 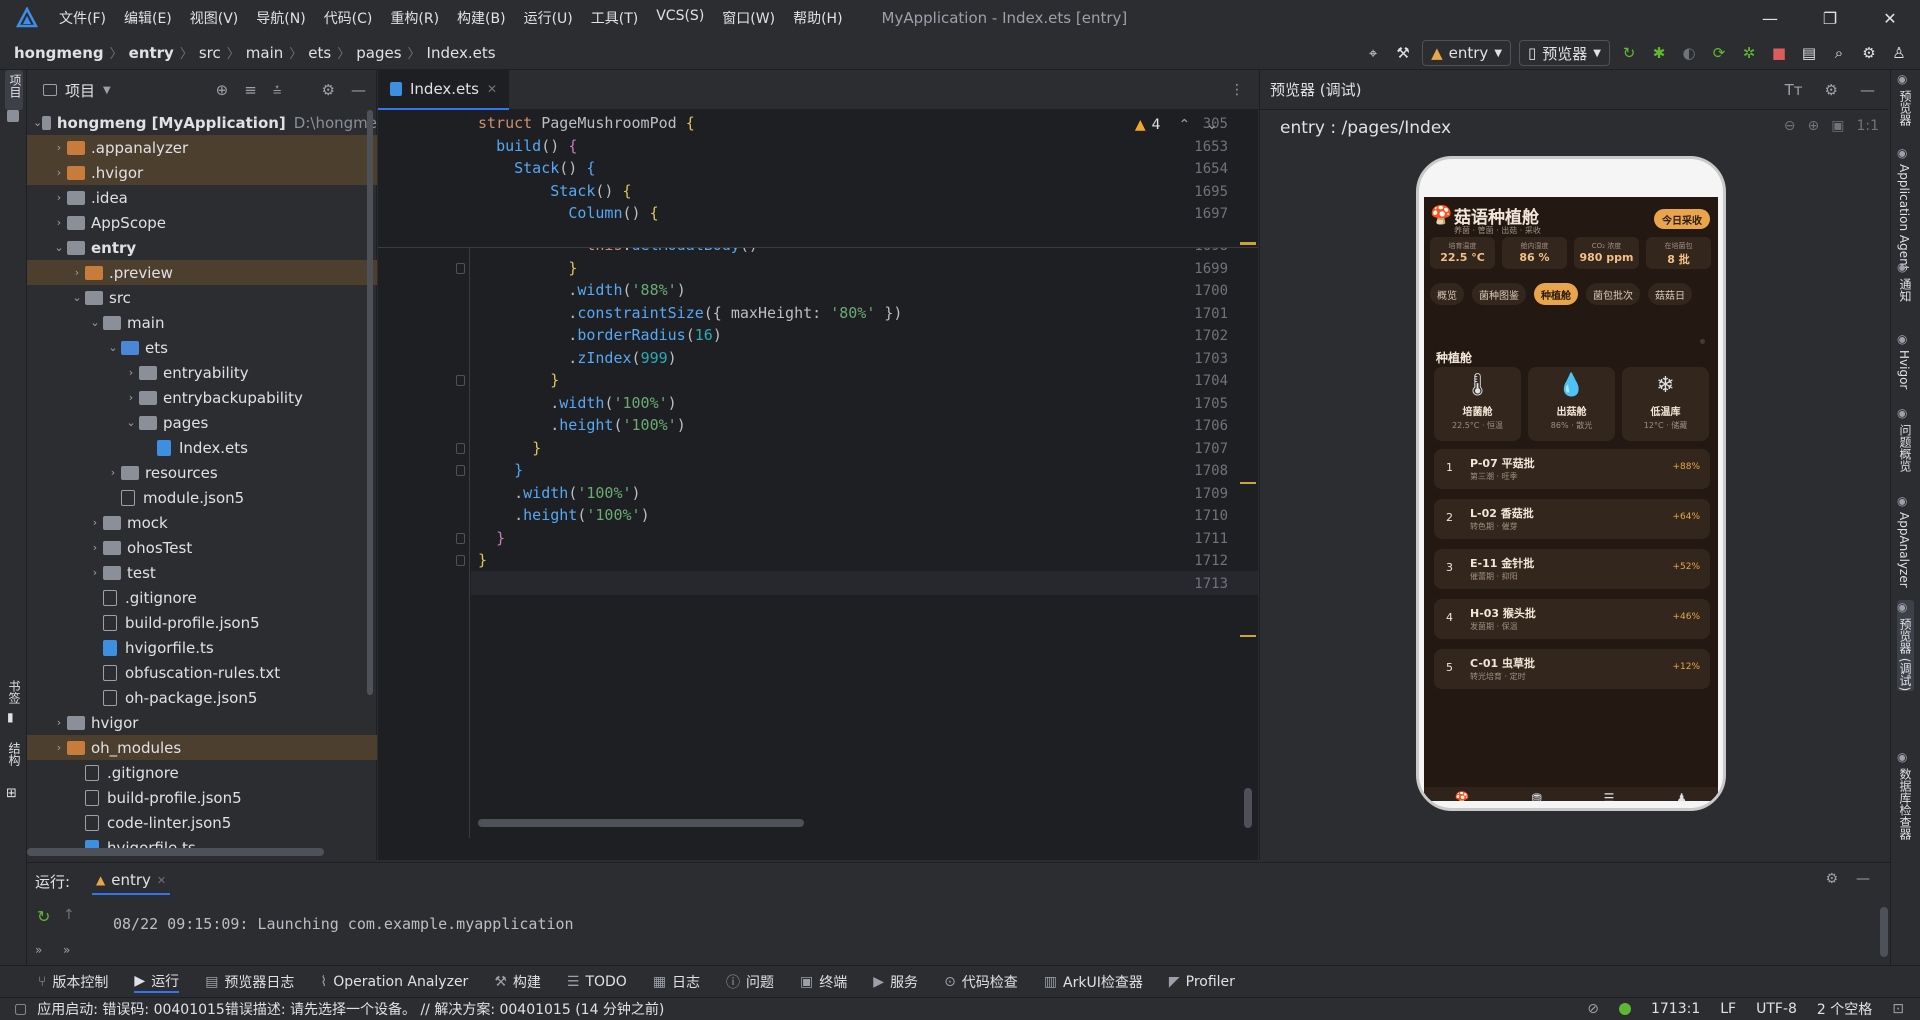 I want to click on tree-item: build-profile.json5, so click(x=202, y=622).